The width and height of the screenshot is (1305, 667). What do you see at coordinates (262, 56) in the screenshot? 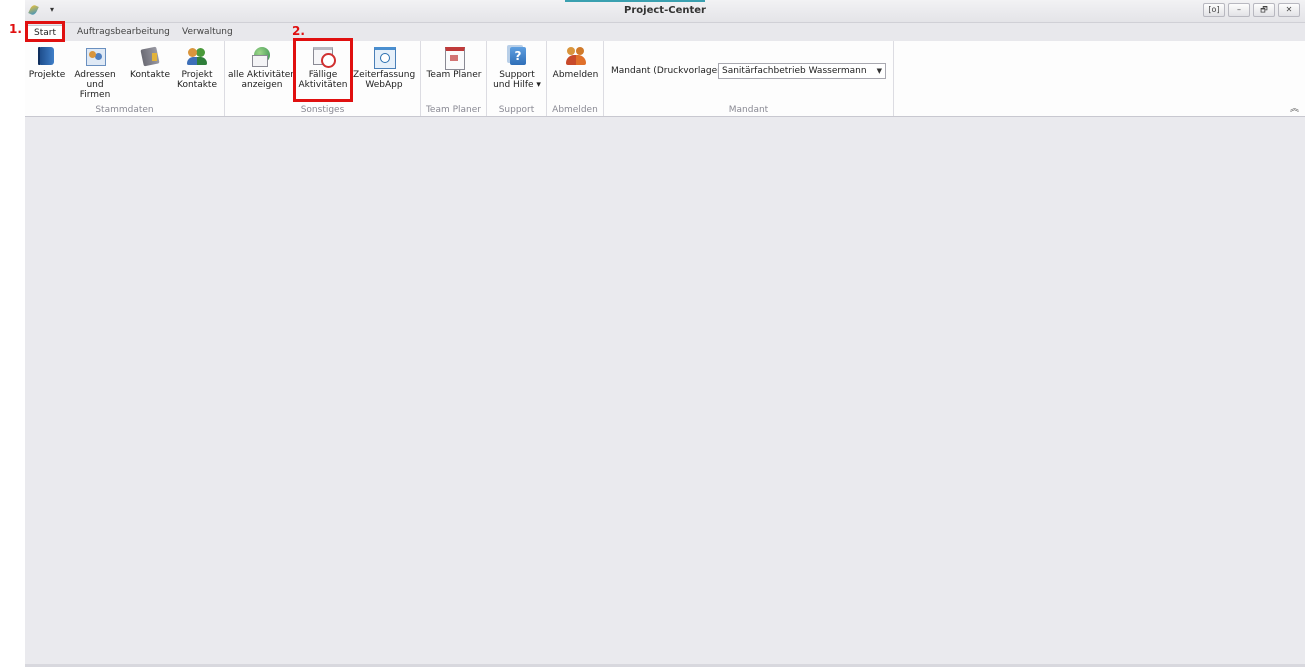
I see `globe-mail-icon` at bounding box center [262, 56].